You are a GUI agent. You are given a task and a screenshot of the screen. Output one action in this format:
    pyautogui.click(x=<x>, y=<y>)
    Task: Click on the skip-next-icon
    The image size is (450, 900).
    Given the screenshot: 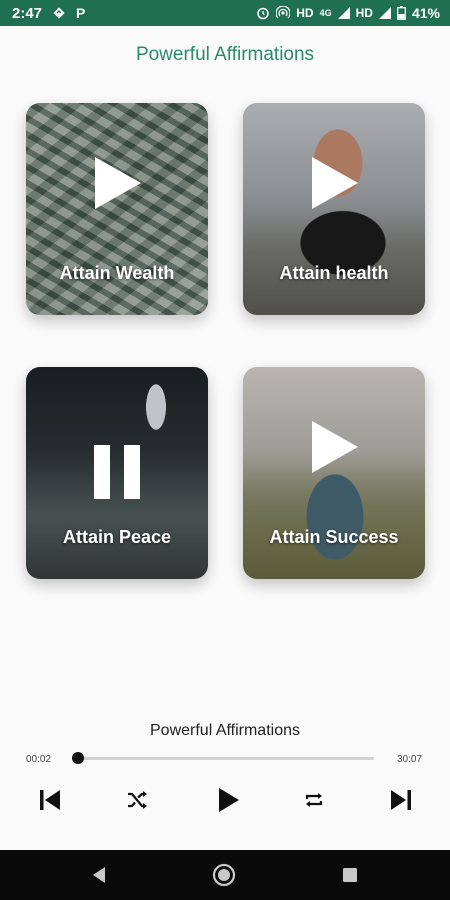 What is the action you would take?
    pyautogui.click(x=401, y=800)
    